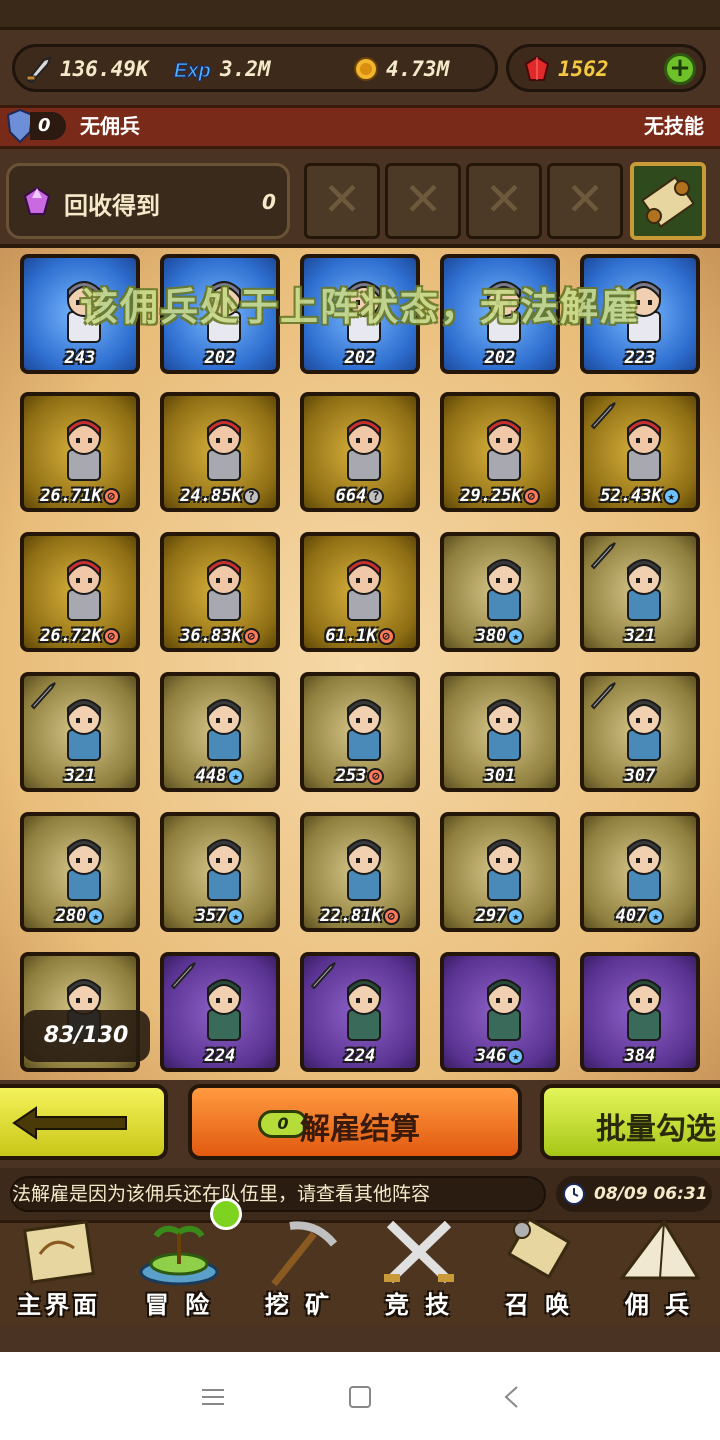 The width and height of the screenshot is (720, 1440). Describe the element at coordinates (660, 1249) in the screenshot. I see `tent-icon` at that location.